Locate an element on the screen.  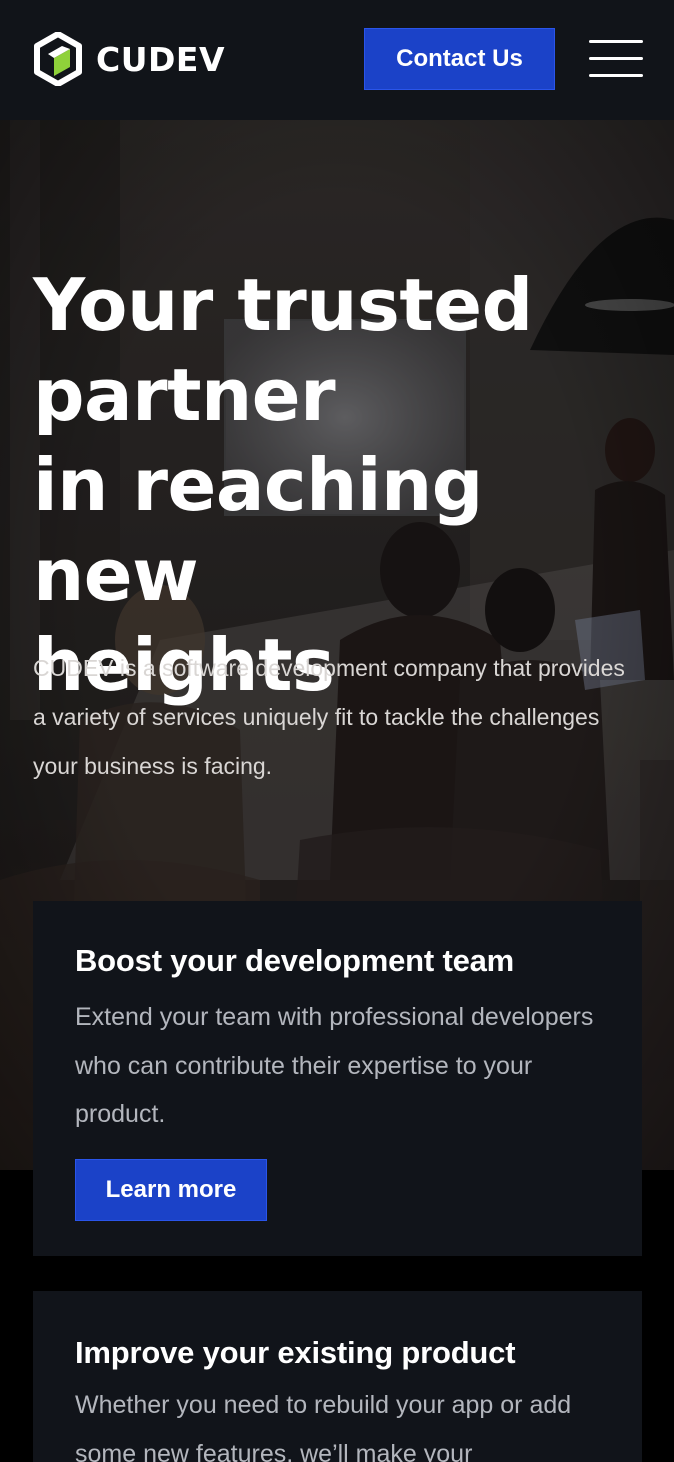
hero-title-line: in reaching new is located at coordinates (258, 530).